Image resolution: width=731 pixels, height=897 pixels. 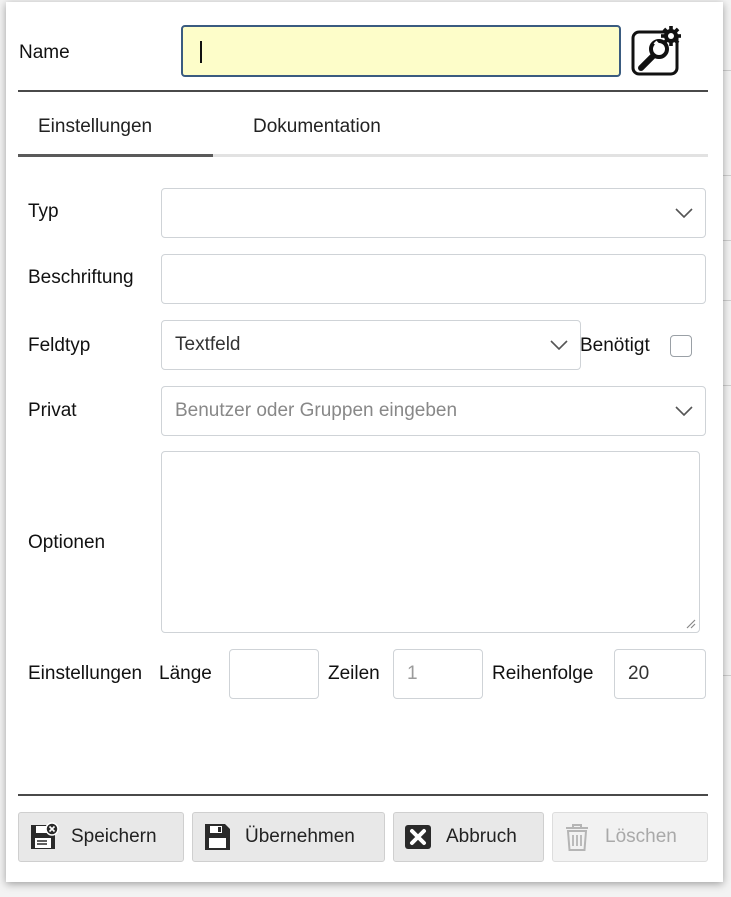 I want to click on header-divider, so click(x=363, y=91).